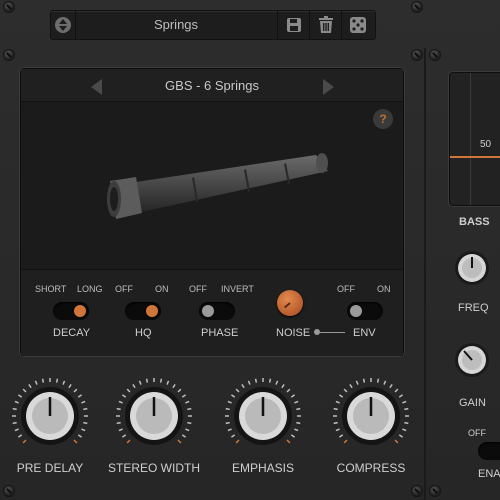 The height and width of the screenshot is (500, 500). What do you see at coordinates (198, 289) in the screenshot?
I see `phase-left-label: OFF` at bounding box center [198, 289].